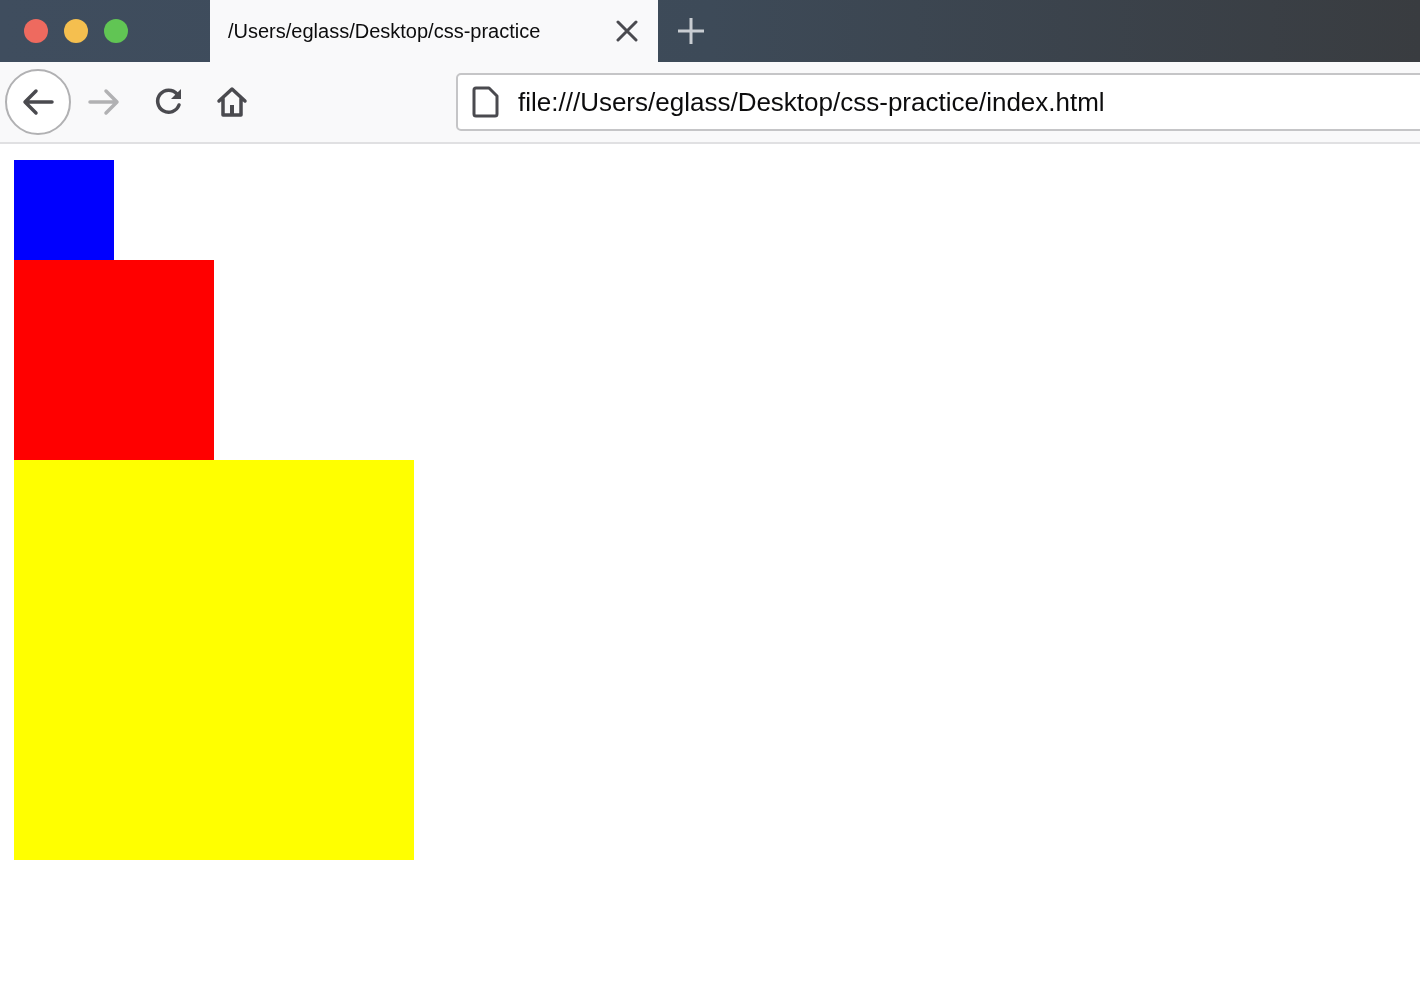  Describe the element at coordinates (691, 31) in the screenshot. I see `plus-icon` at that location.